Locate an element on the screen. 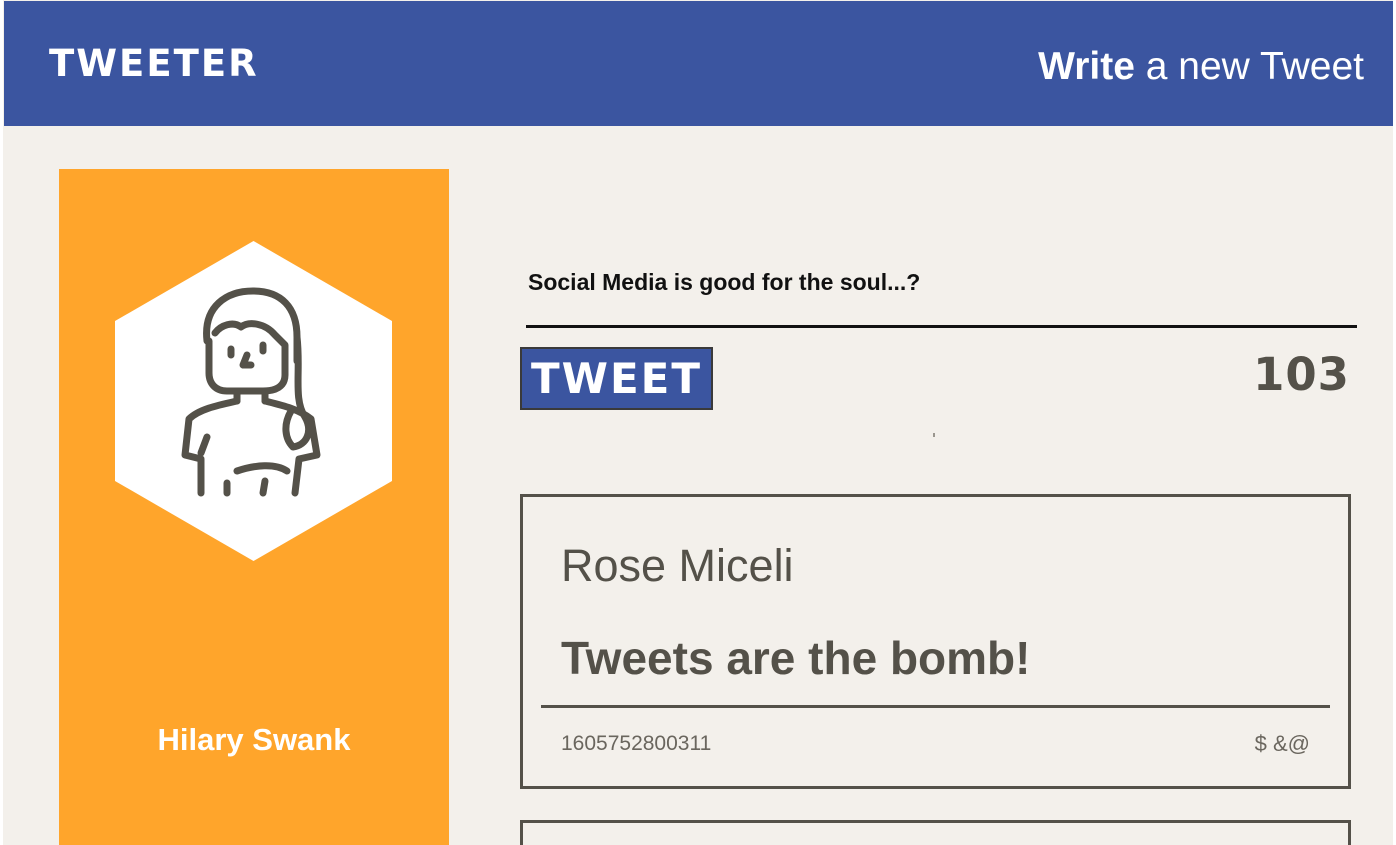 Image resolution: width=1396 pixels, height=845 pixels. tweet-actions: $ &@ is located at coordinates (1282, 744).